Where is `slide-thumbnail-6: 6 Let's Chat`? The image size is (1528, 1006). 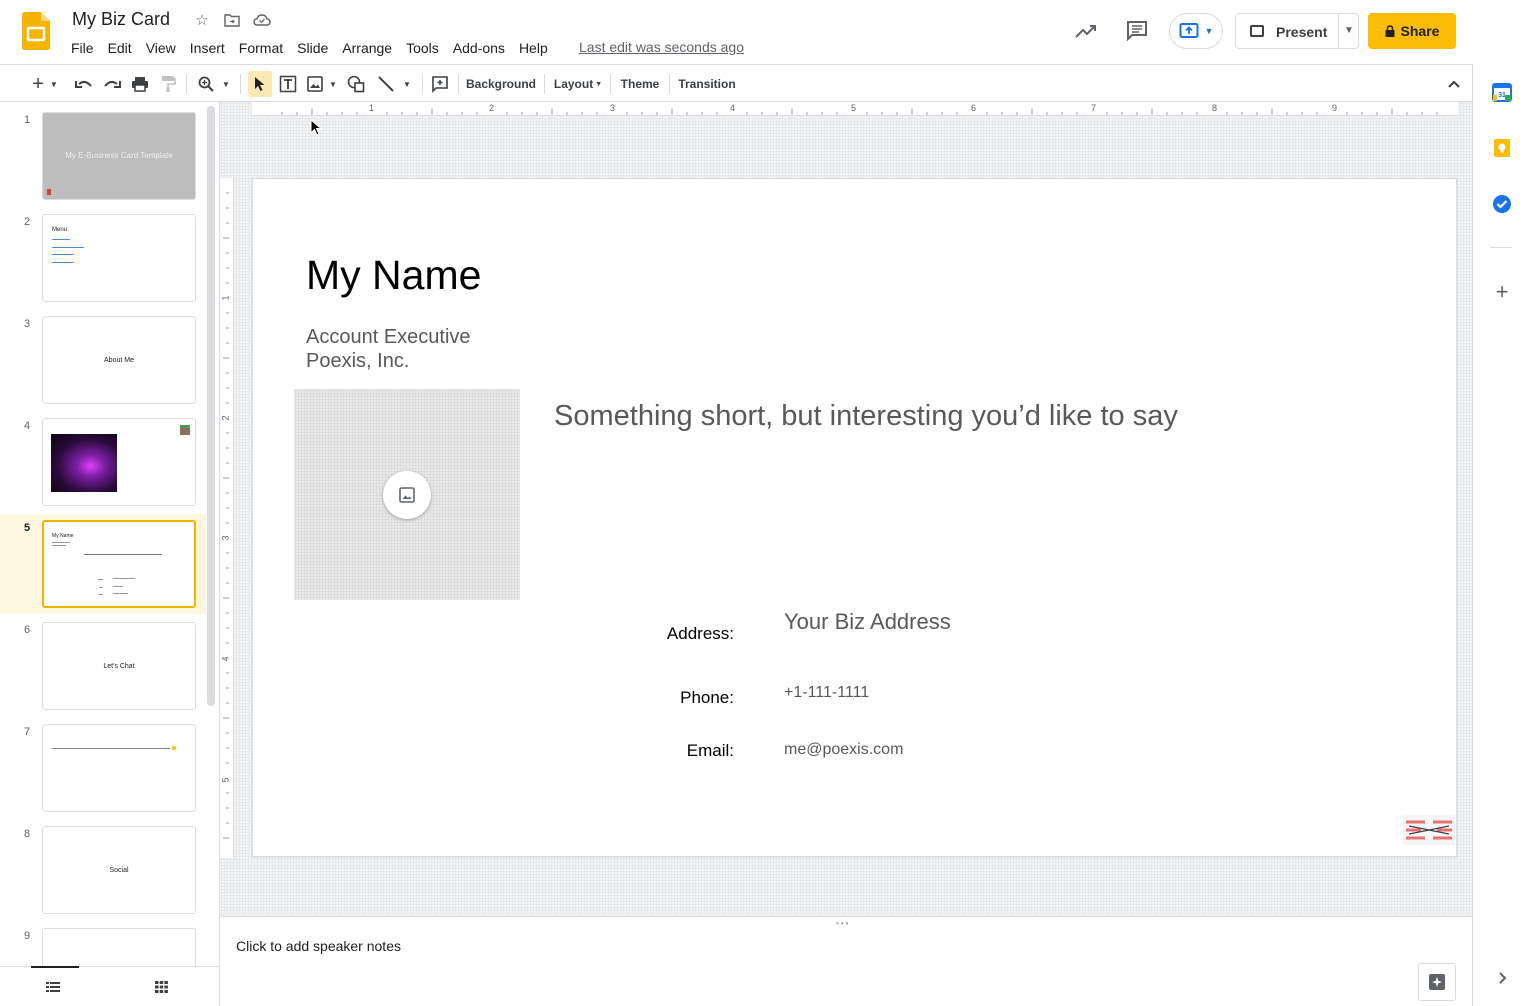
slide-thumbnail-6: 6 Let's Chat is located at coordinates (103, 666).